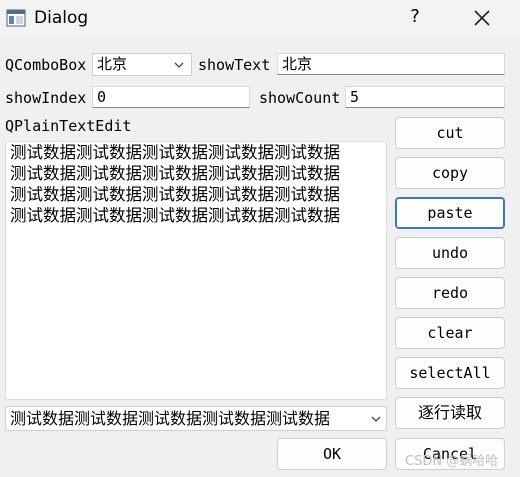  Describe the element at coordinates (171, 97) in the screenshot. I see `show-index-field: 0` at that location.